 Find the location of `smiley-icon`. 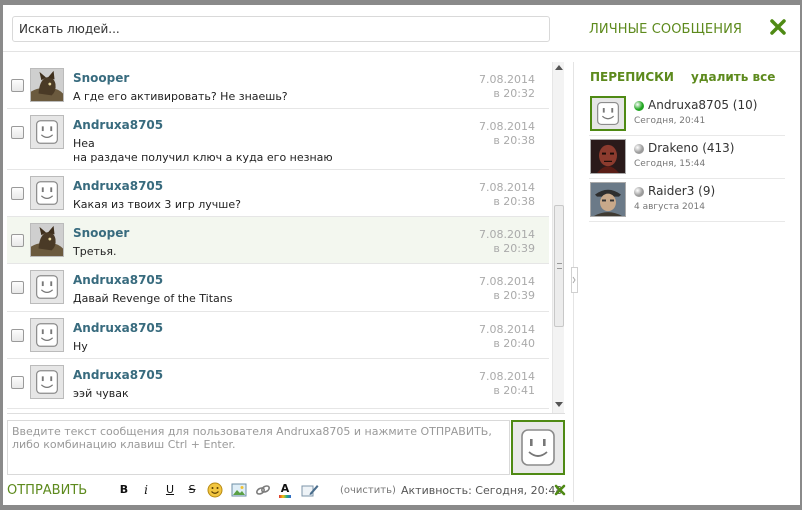

smiley-icon is located at coordinates (215, 490).